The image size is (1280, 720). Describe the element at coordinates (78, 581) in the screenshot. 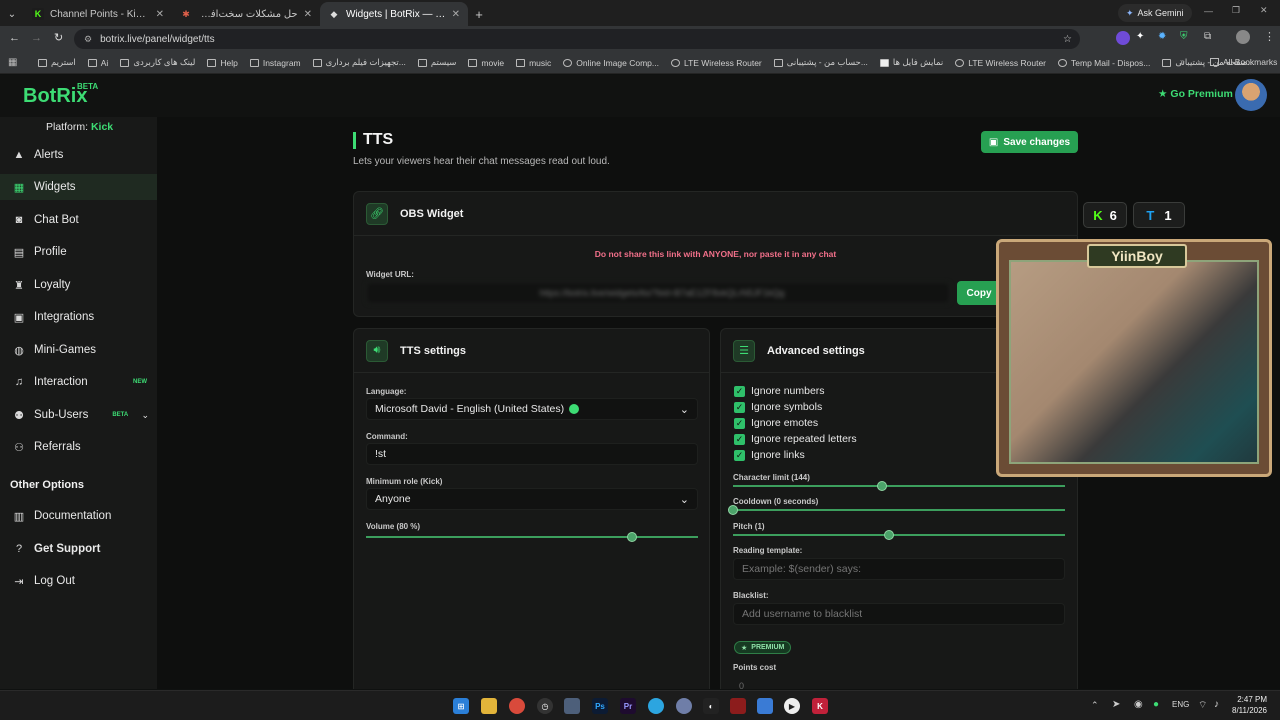

I see `sidebar-item-log-out: ⇥ Log Out` at that location.